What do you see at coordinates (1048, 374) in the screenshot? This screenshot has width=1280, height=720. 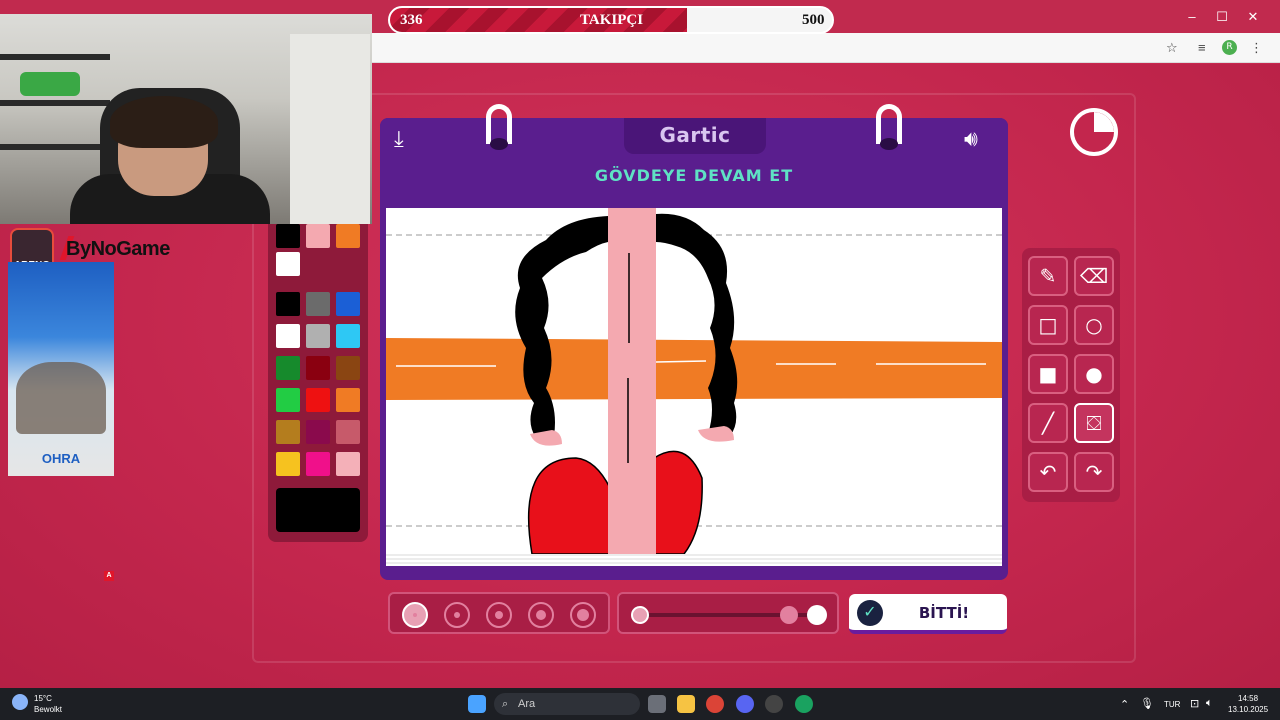 I see `rect-filled-icon: ■` at bounding box center [1048, 374].